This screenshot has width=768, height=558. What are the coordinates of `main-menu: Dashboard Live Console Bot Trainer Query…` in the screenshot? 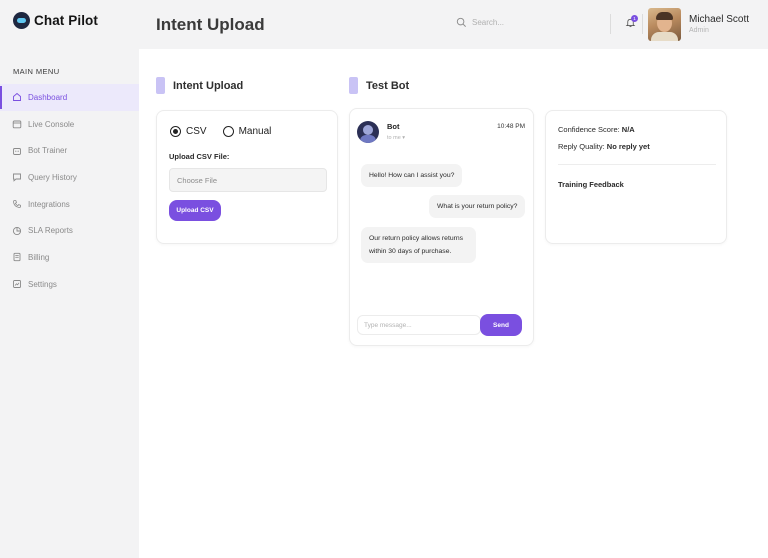 It's located at (69, 191).